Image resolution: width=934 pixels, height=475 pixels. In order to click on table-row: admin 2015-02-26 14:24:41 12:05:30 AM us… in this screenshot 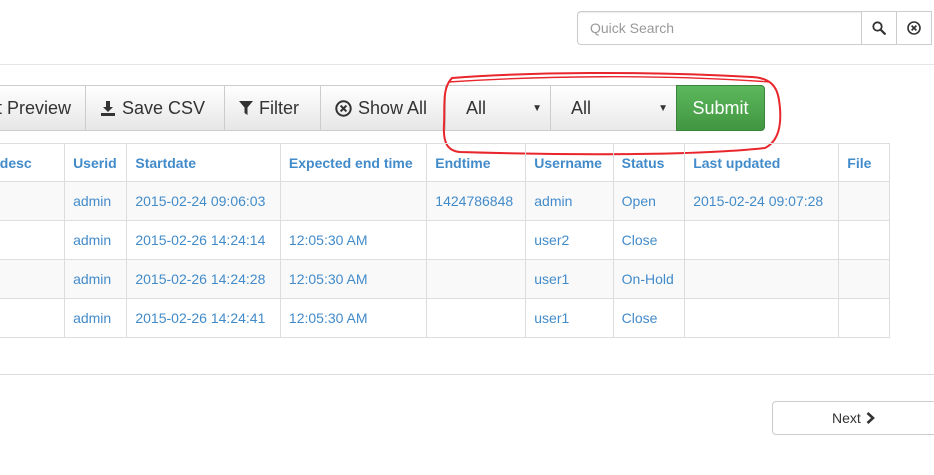, I will do `click(445, 318)`.